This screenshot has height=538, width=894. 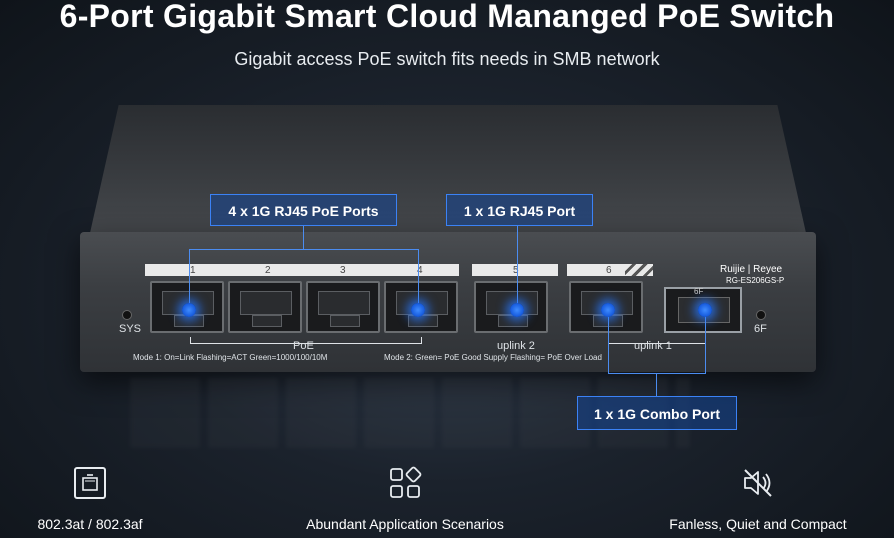 What do you see at coordinates (657, 413) in the screenshot?
I see `combo-port-callout: 1 x 1G Combo Port` at bounding box center [657, 413].